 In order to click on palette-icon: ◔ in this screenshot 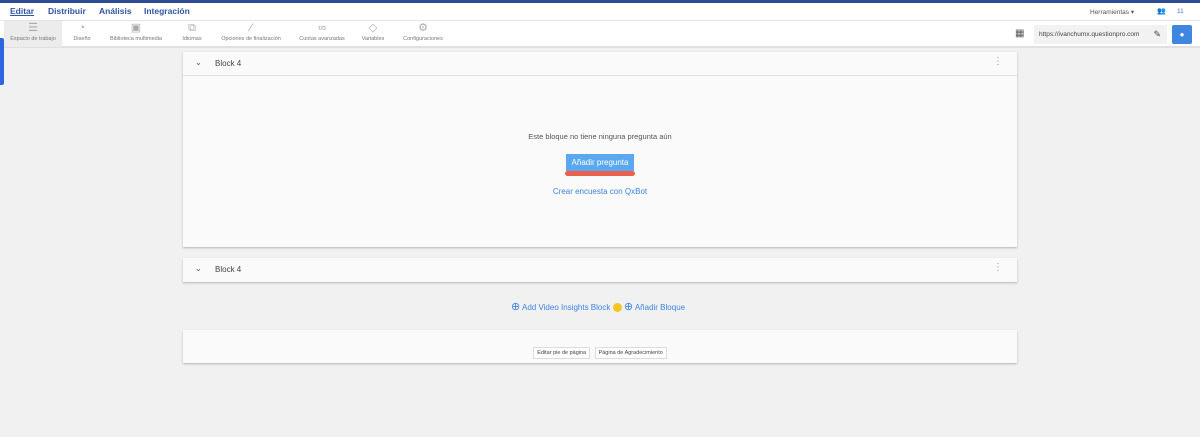, I will do `click(82, 28)`.